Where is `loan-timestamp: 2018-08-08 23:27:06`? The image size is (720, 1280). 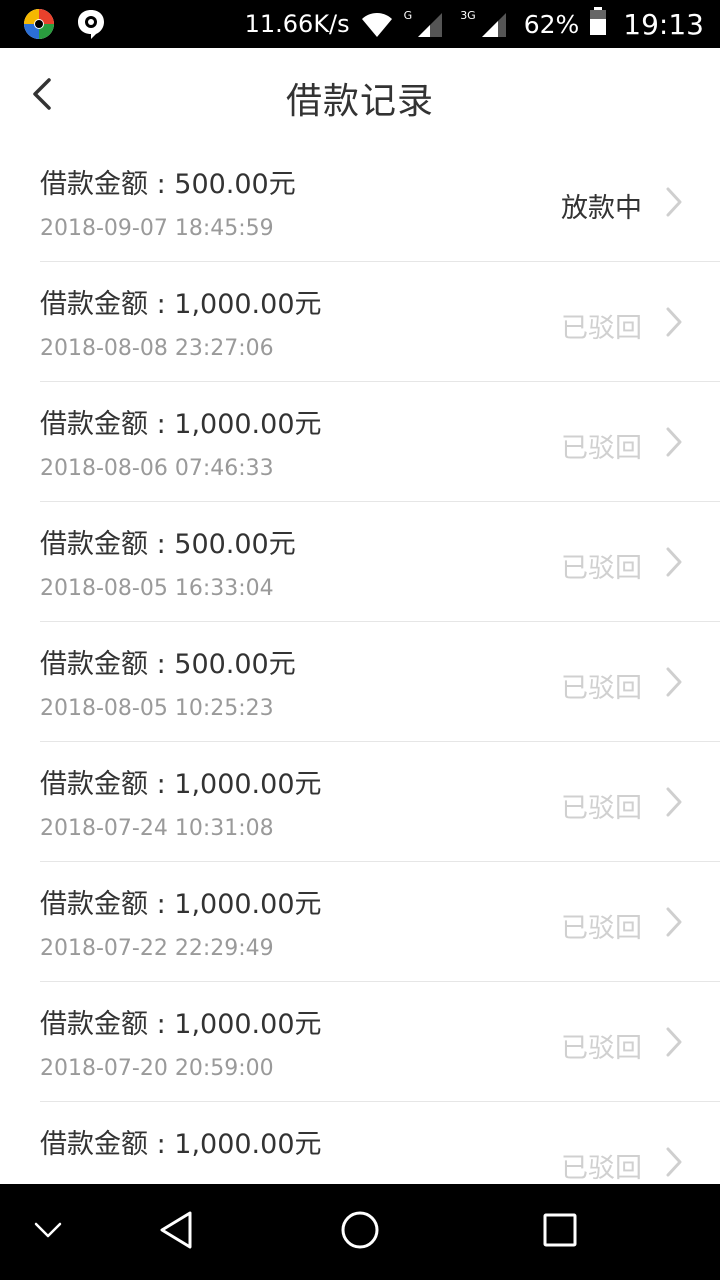 loan-timestamp: 2018-08-08 23:27:06 is located at coordinates (157, 348).